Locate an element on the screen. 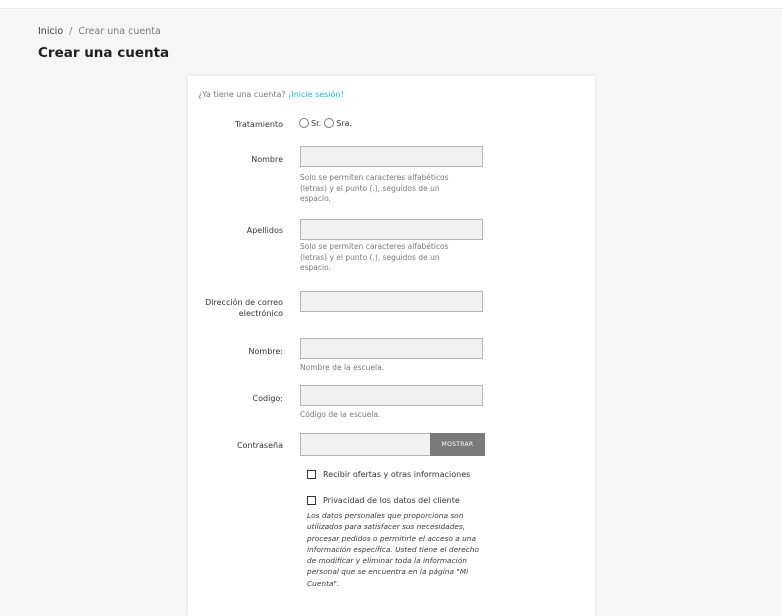  offers-row: Recibir ofertas y otras informaciones is located at coordinates (388, 474).